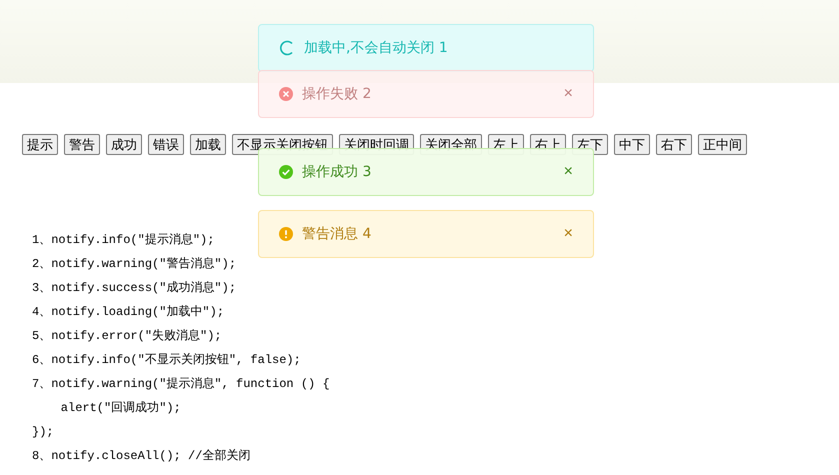 This screenshot has width=839, height=475. Describe the element at coordinates (674, 144) in the screenshot. I see `demo-button: 右下` at that location.